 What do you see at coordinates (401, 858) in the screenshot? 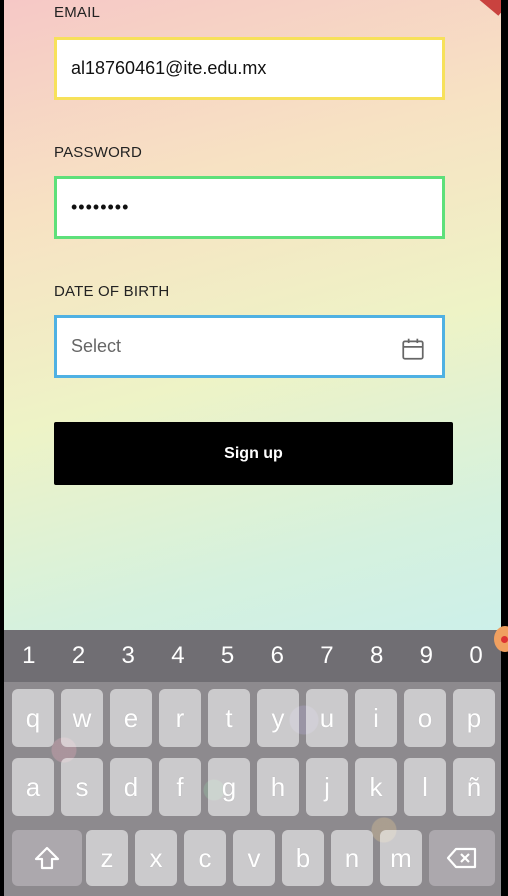
I see `key-m: m` at bounding box center [401, 858].